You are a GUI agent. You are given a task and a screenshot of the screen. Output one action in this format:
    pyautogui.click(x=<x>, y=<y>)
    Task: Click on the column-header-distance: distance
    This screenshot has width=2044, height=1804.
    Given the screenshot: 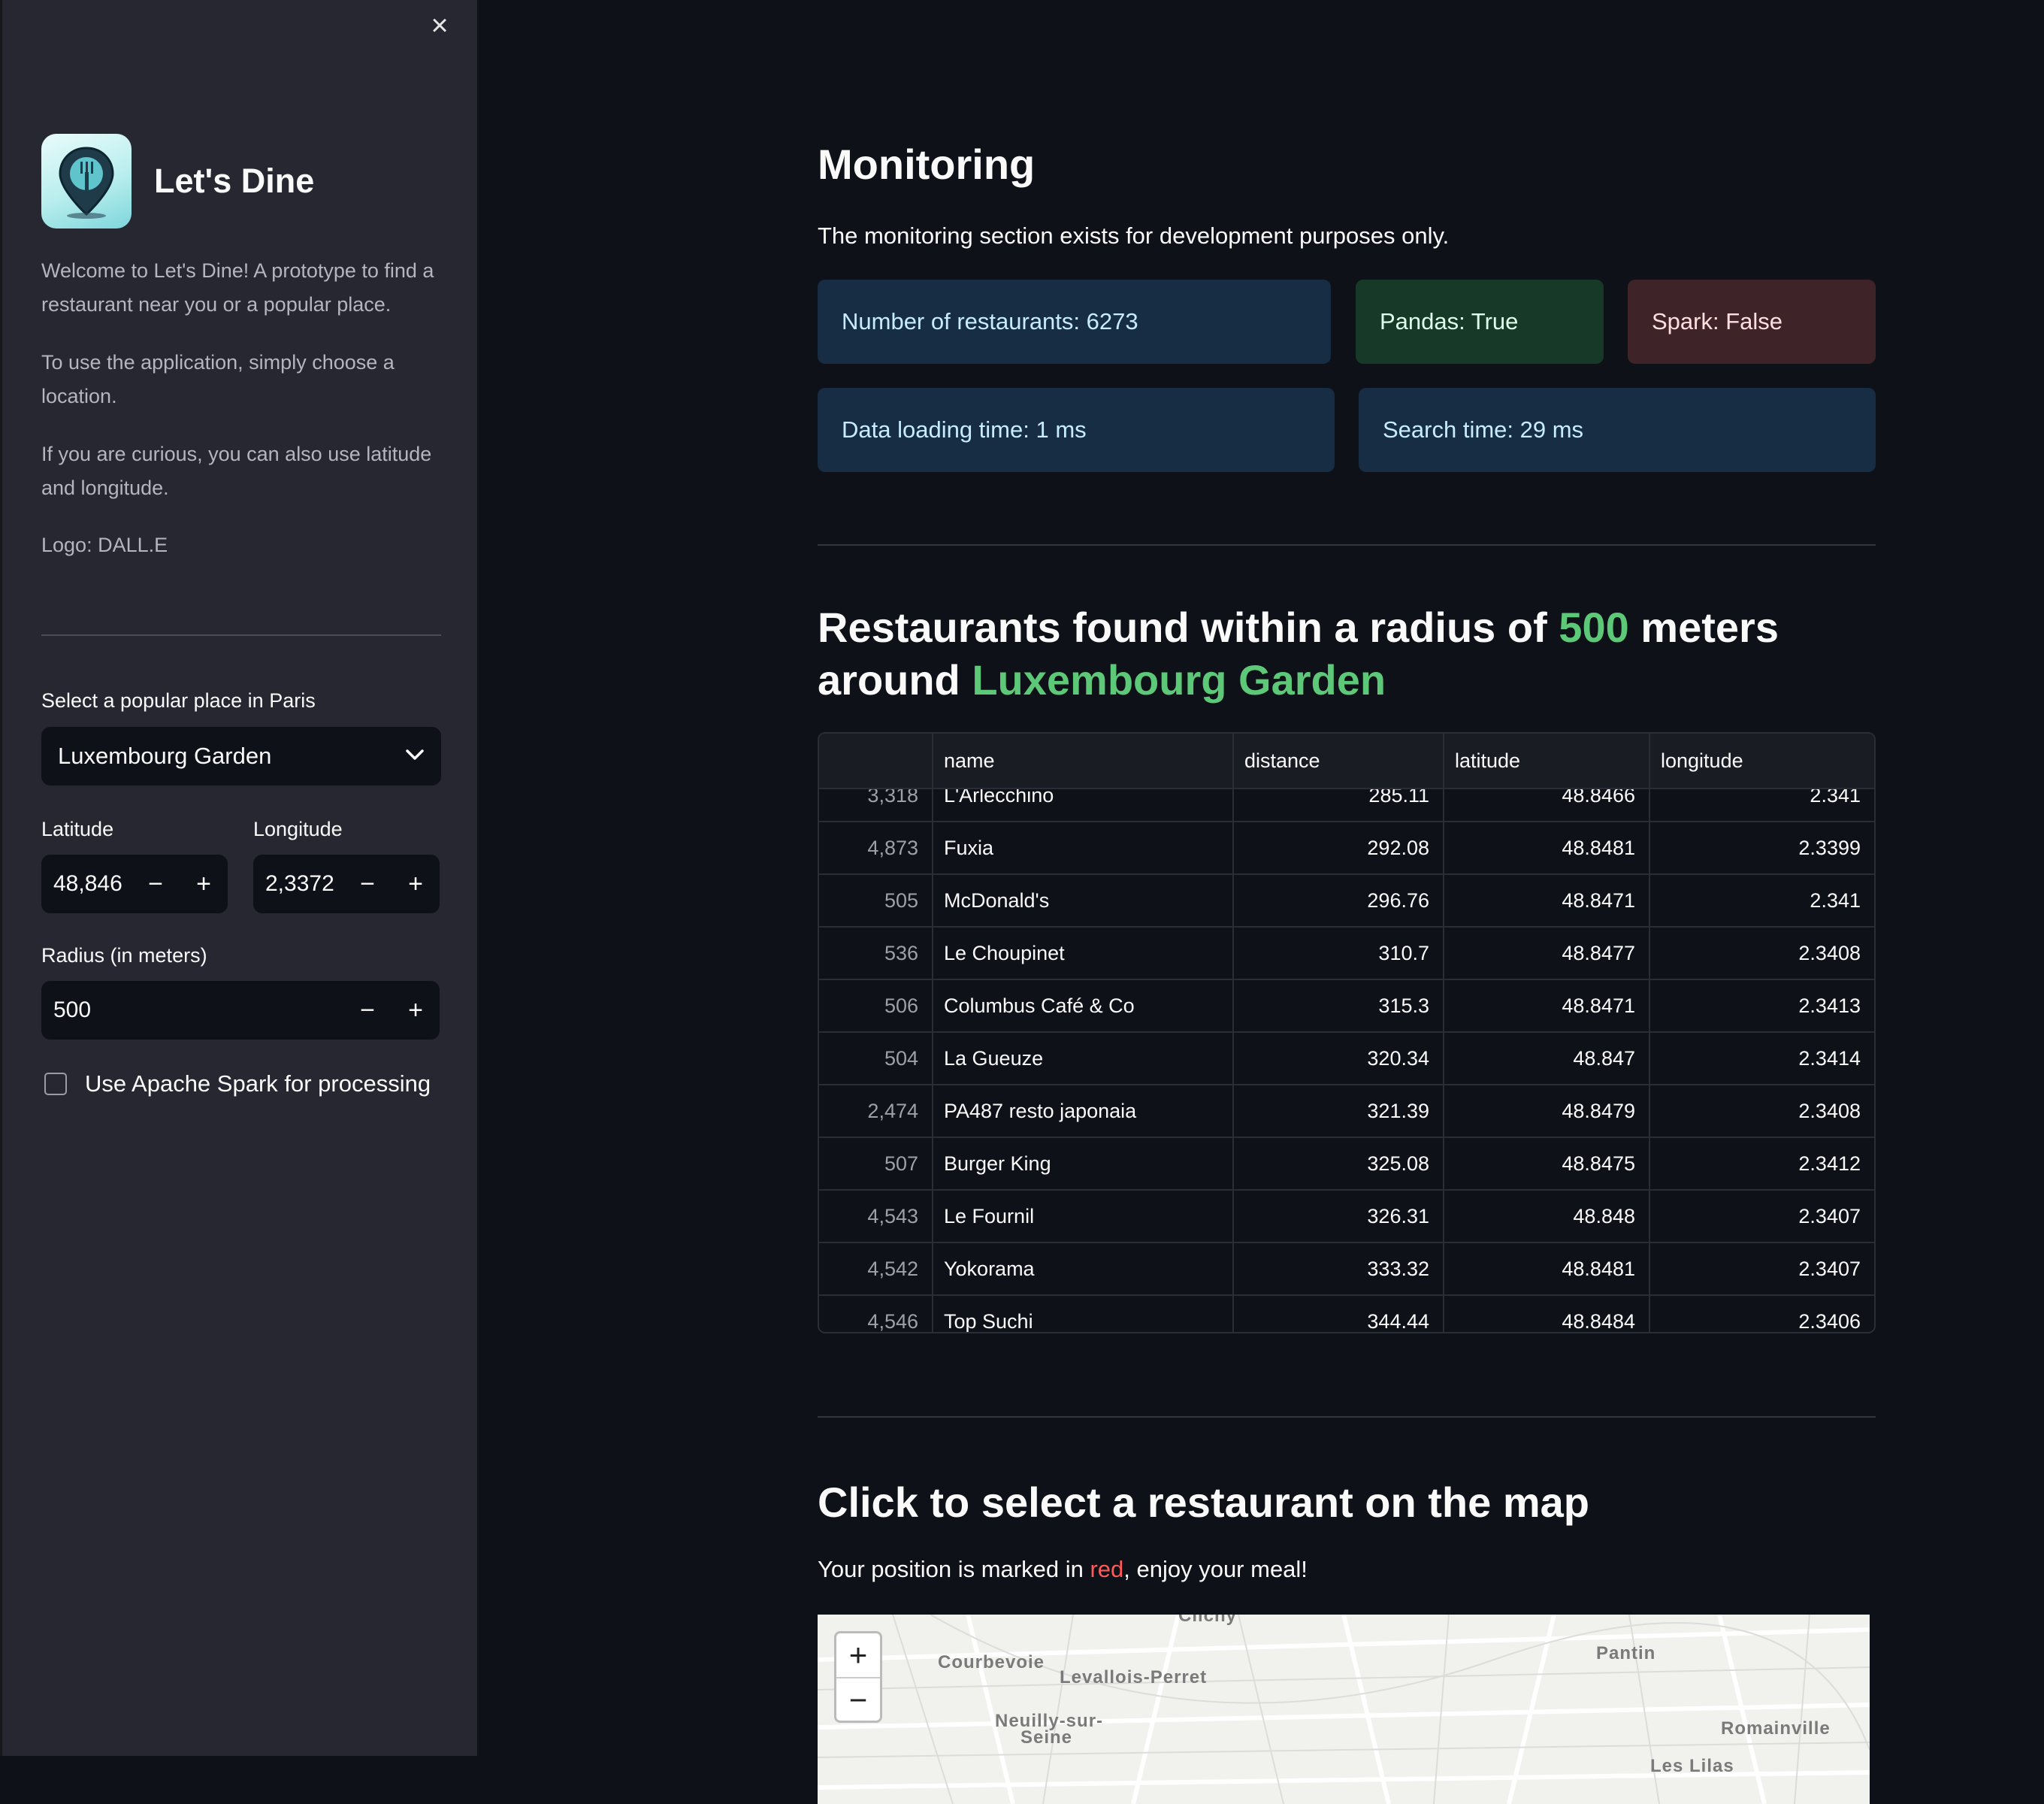 What is the action you would take?
    pyautogui.click(x=1339, y=761)
    